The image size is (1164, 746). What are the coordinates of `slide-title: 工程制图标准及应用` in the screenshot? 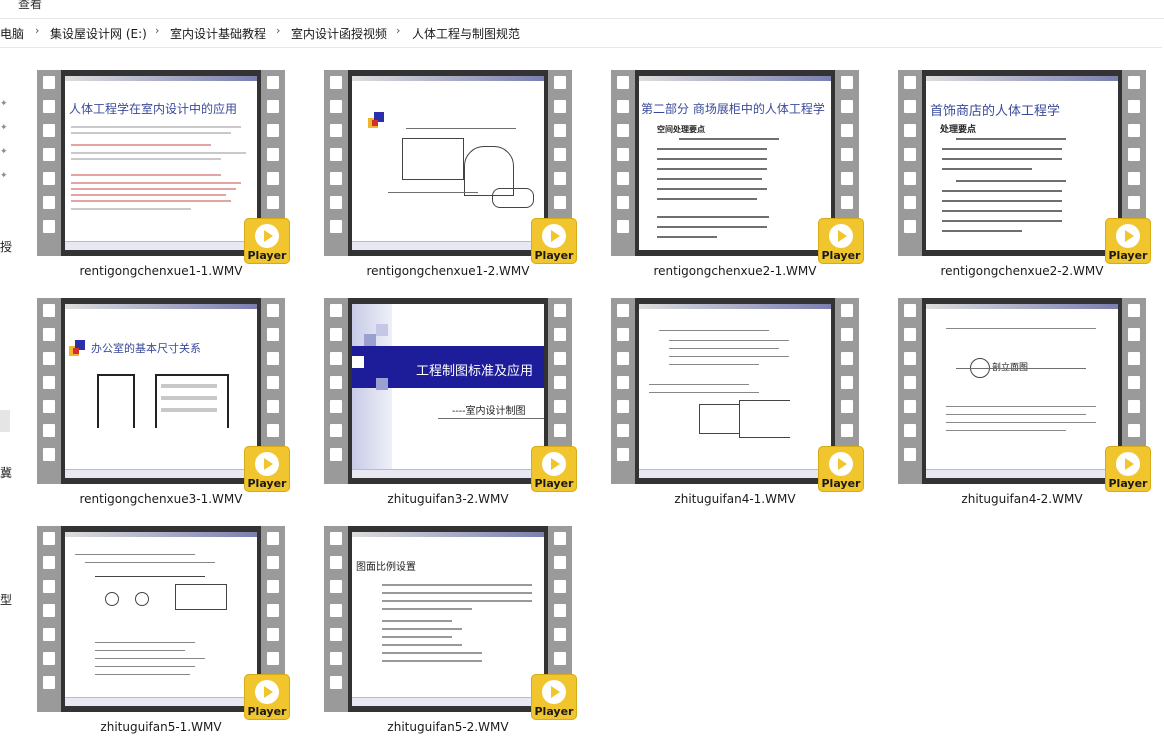 It's located at (475, 371).